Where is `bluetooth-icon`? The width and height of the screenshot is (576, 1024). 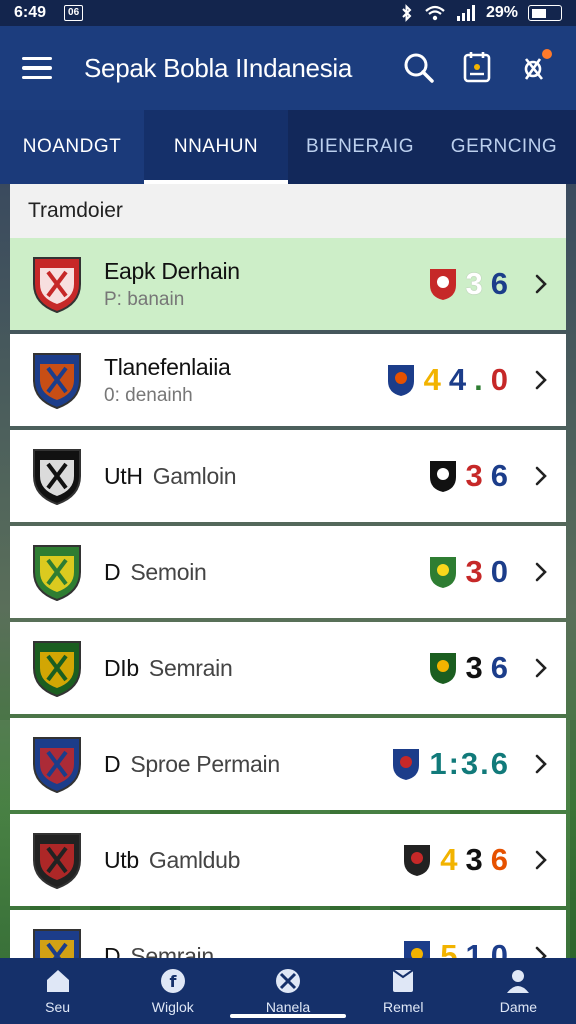 bluetooth-icon is located at coordinates (407, 13).